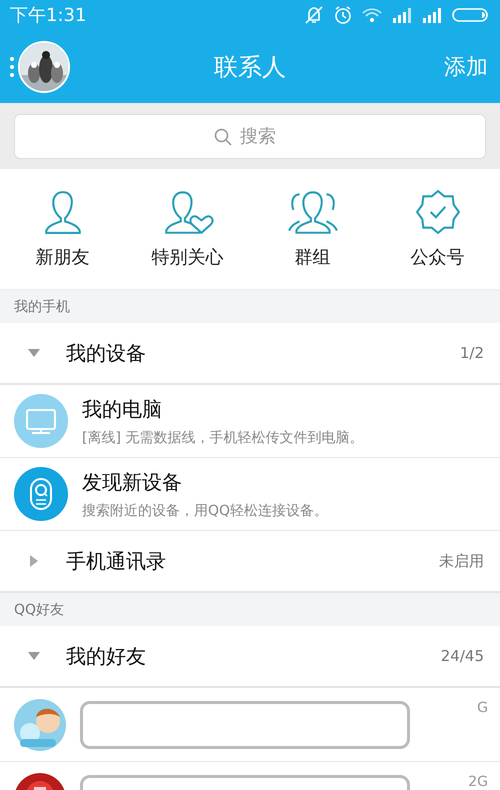 The height and width of the screenshot is (790, 500). What do you see at coordinates (12, 66) in the screenshot?
I see `menu-icon` at bounding box center [12, 66].